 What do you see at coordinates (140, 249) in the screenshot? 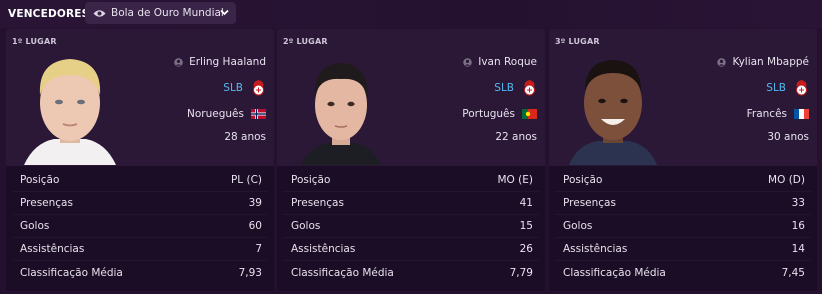
I see `stat-row-assists: Assistências 7` at bounding box center [140, 249].